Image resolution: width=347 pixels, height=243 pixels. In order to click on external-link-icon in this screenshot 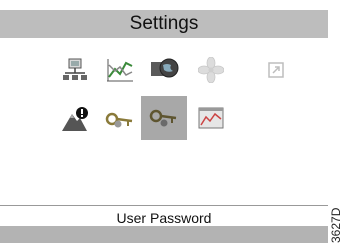, I will do `click(276, 70)`.